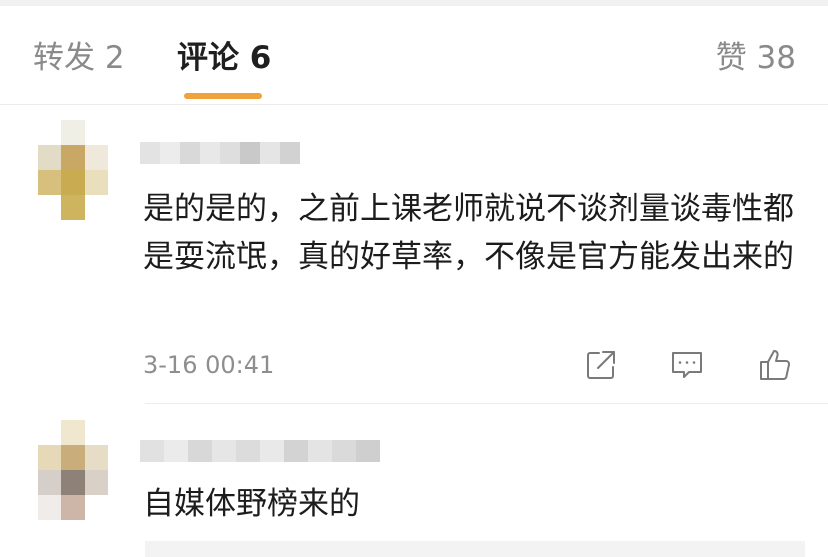  What do you see at coordinates (486, 403) in the screenshot?
I see `comment-divider` at bounding box center [486, 403].